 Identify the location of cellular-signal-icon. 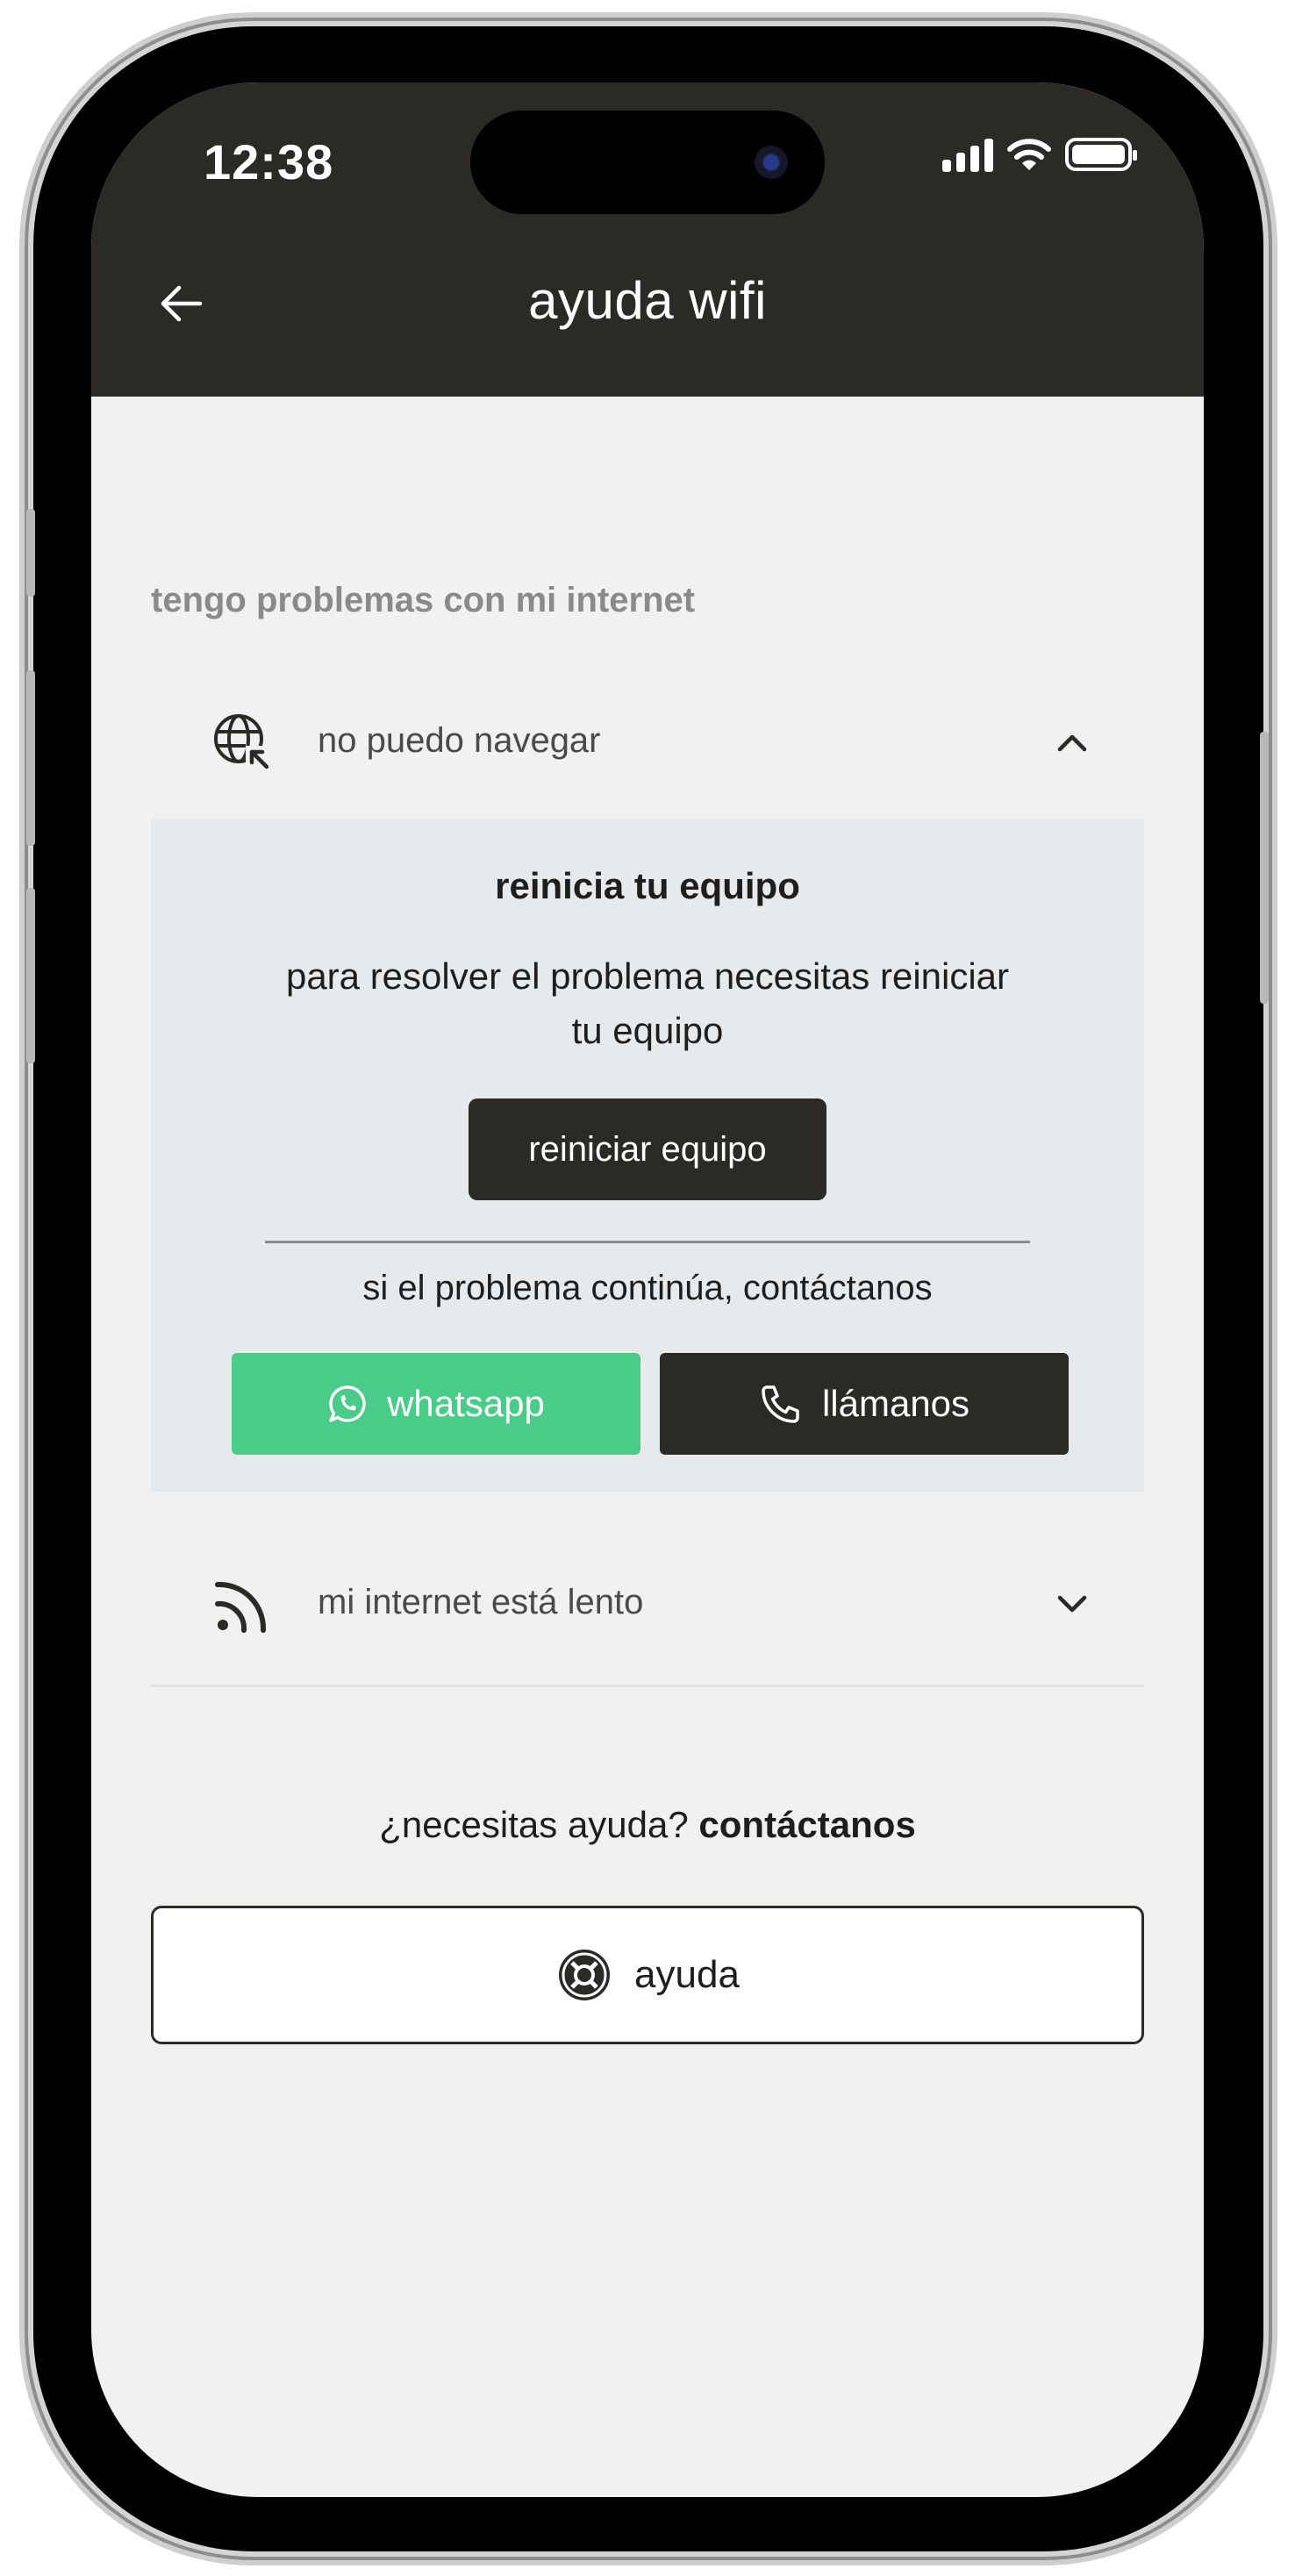
(968, 154).